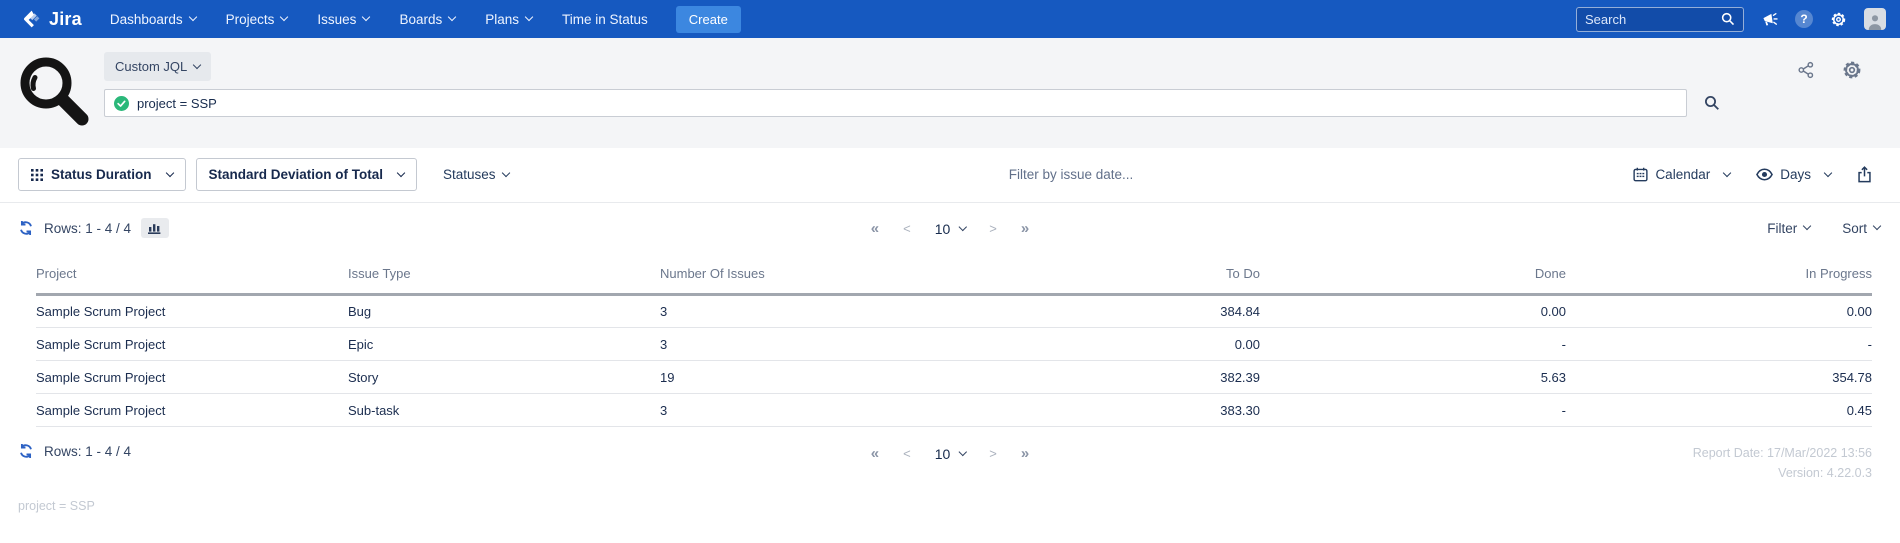 The height and width of the screenshot is (543, 1900). Describe the element at coordinates (509, 19) in the screenshot. I see `nav-item-plans: Plans` at that location.